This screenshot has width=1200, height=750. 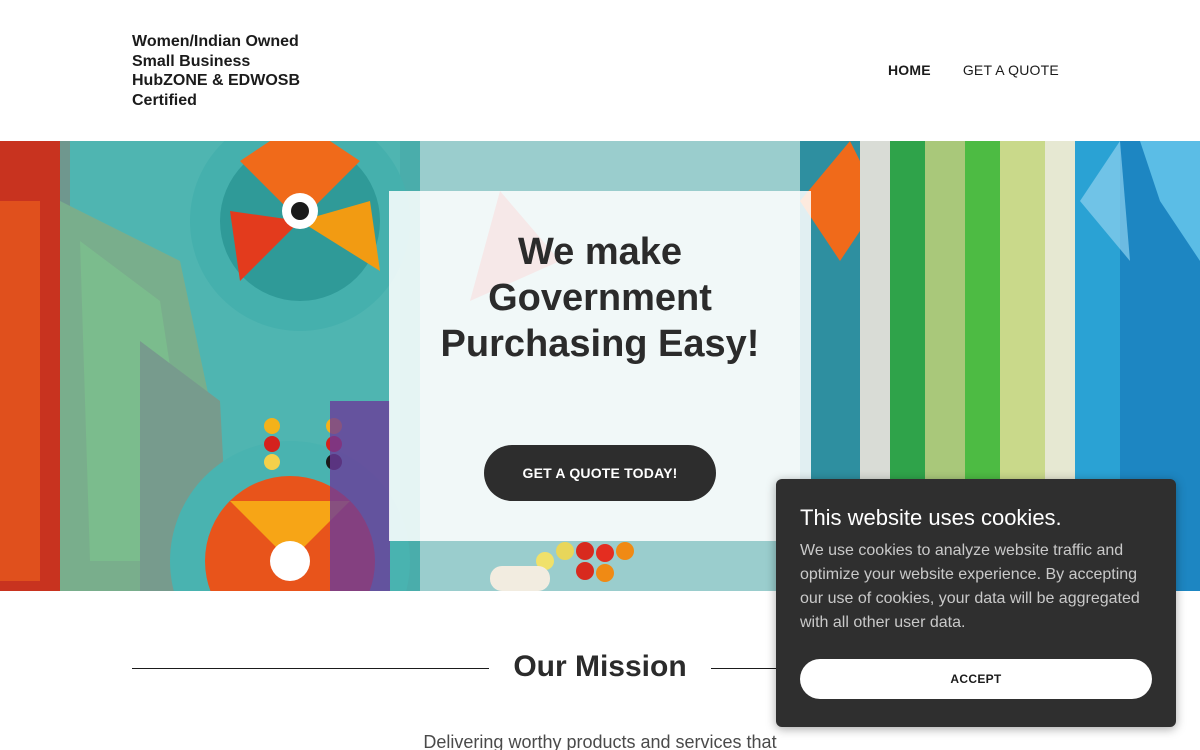 I want to click on nav-link-get-a-quote: GET A QUOTE, so click(x=1011, y=70).